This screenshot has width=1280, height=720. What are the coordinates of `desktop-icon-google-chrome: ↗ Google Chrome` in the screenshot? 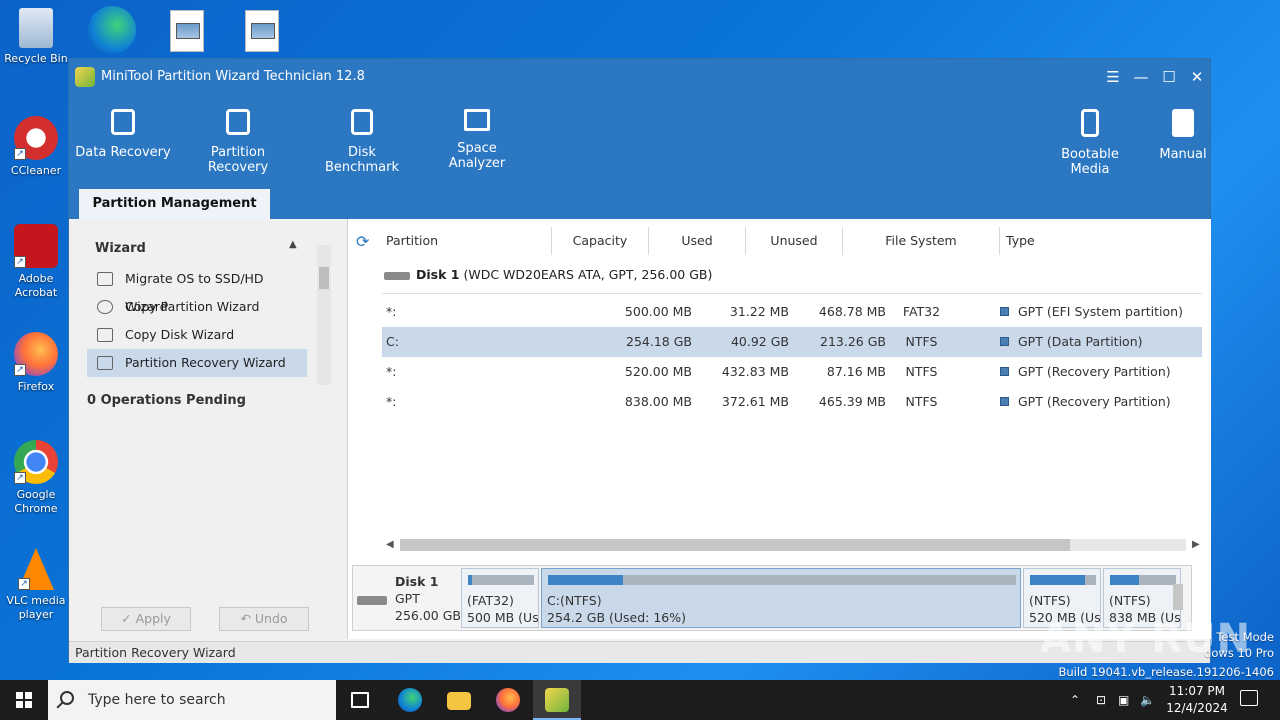 It's located at (36, 478).